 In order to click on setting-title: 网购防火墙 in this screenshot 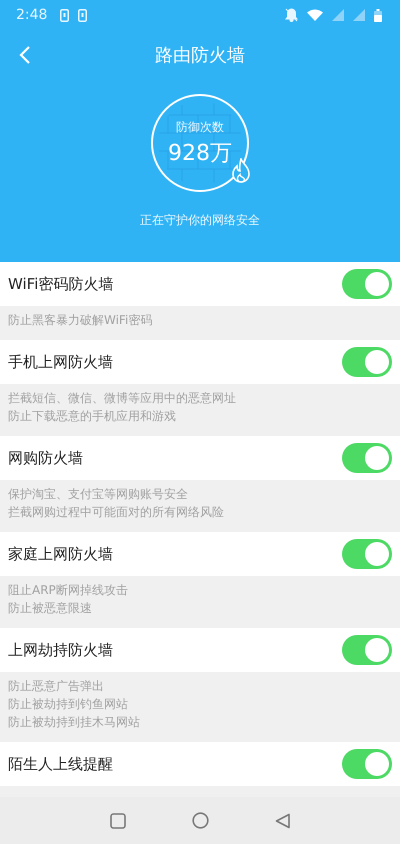, I will do `click(45, 458)`.